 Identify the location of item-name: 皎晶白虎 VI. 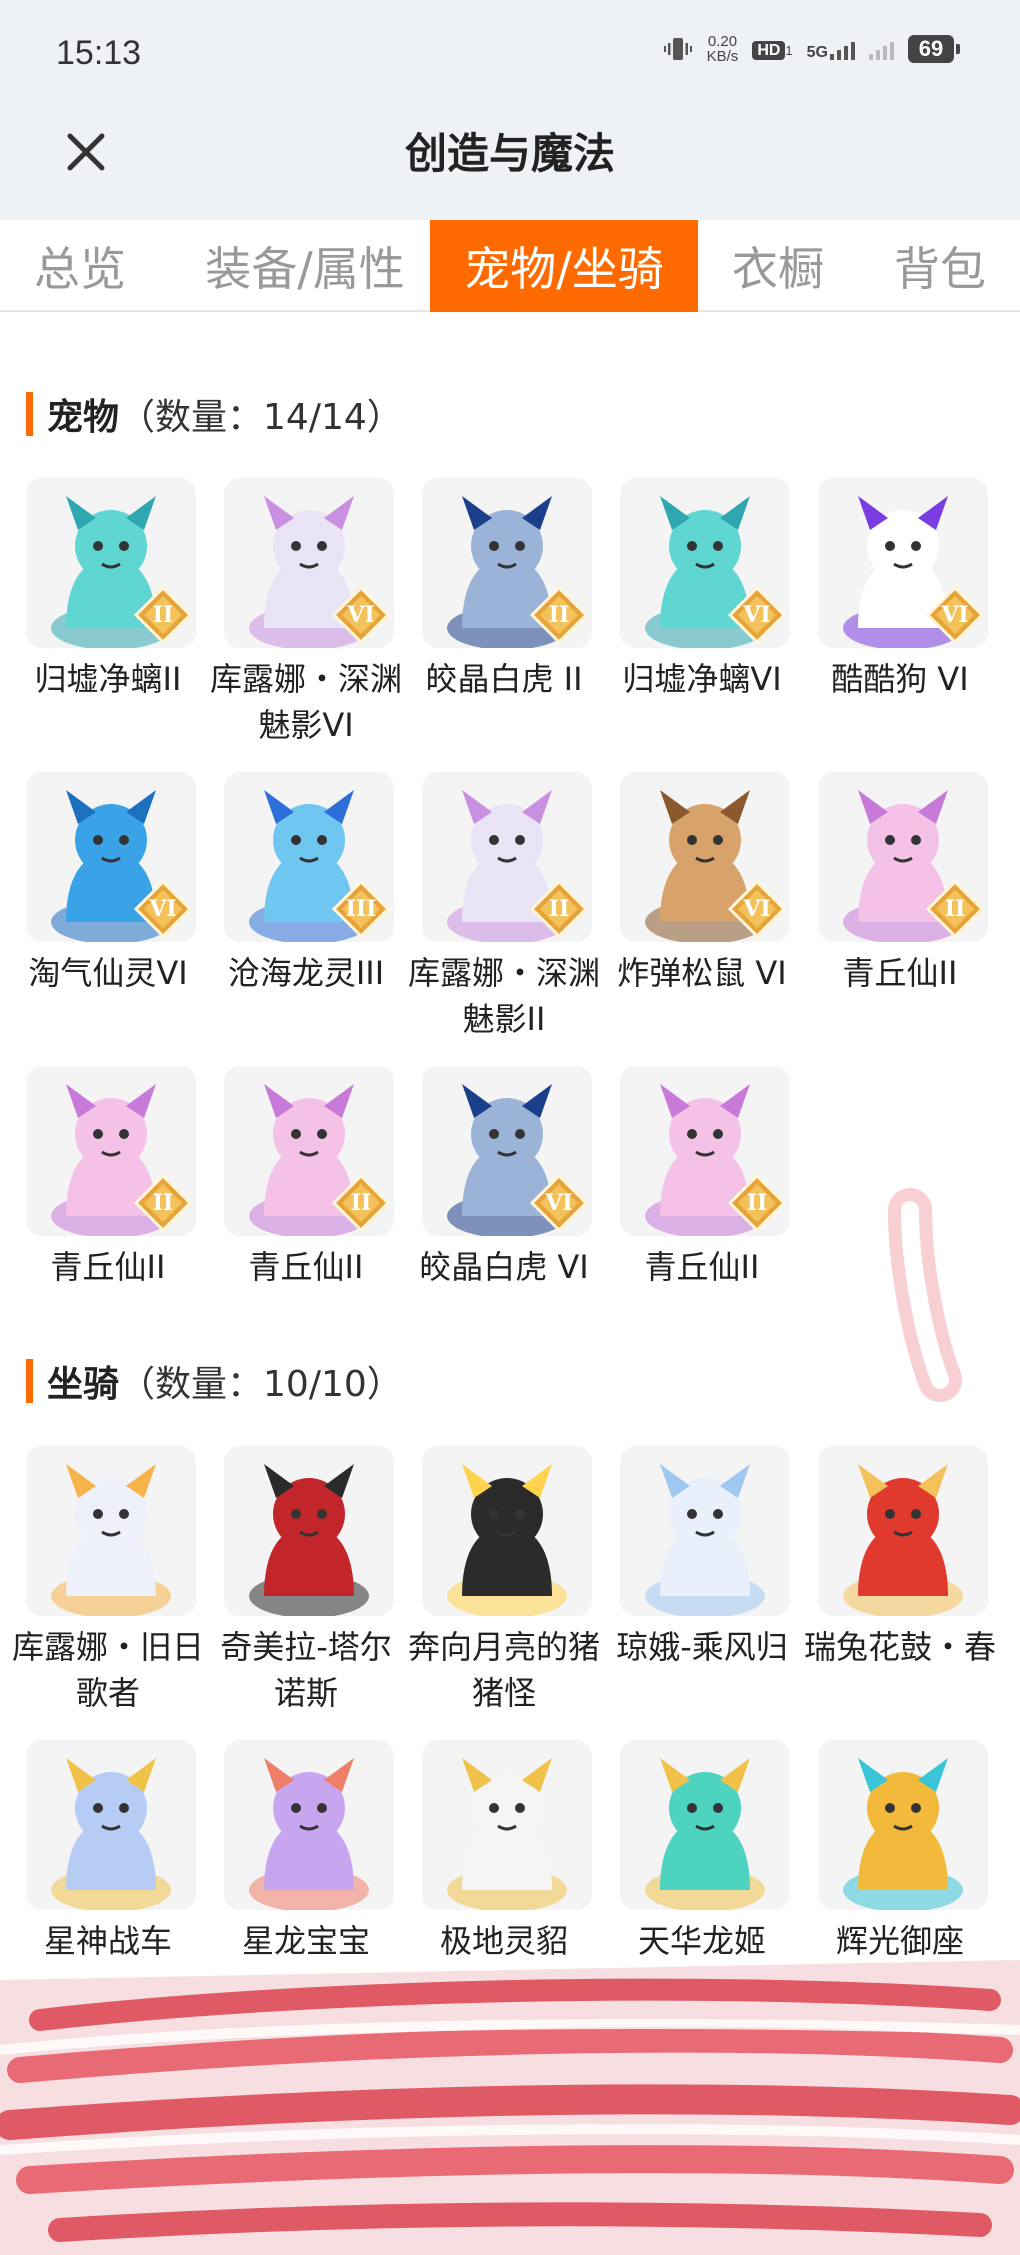
(504, 1267).